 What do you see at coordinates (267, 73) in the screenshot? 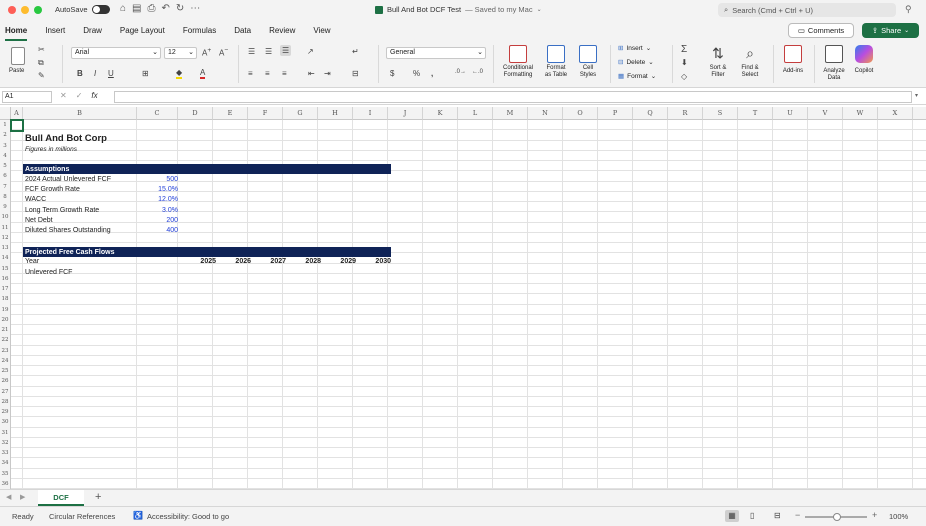
I see `align-center-icon: ≡` at bounding box center [267, 73].